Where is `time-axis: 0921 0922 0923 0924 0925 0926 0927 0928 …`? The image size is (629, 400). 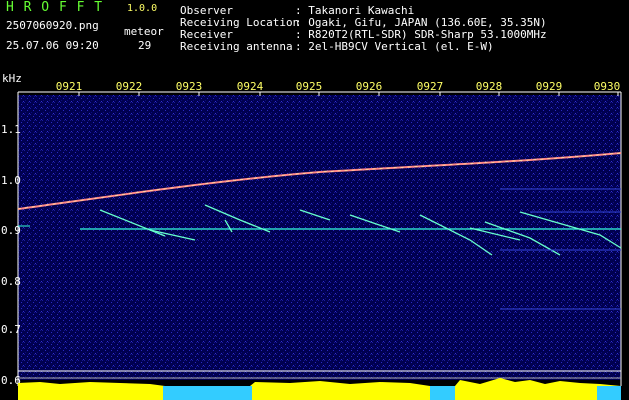 time-axis: 0921 0922 0923 0924 0925 0926 0927 0928 … is located at coordinates (338, 86).